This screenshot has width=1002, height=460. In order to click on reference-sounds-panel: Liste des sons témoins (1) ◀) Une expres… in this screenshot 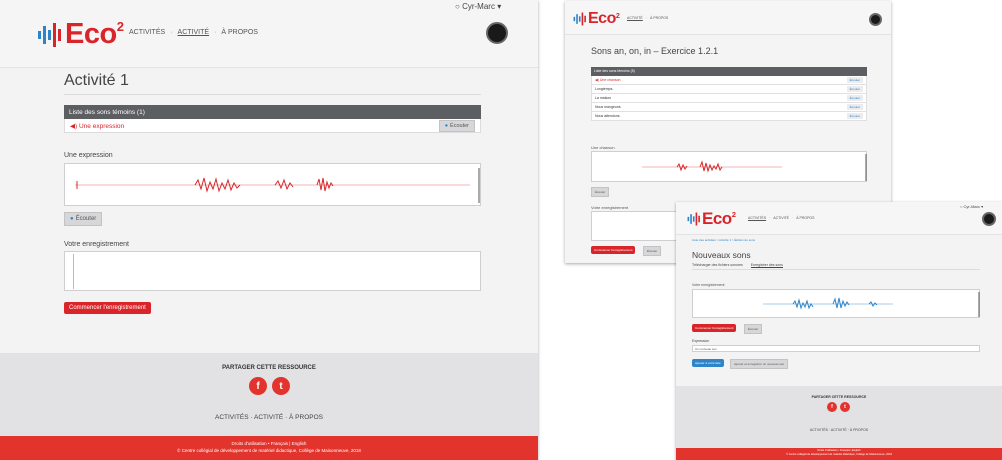, I will do `click(272, 119)`.